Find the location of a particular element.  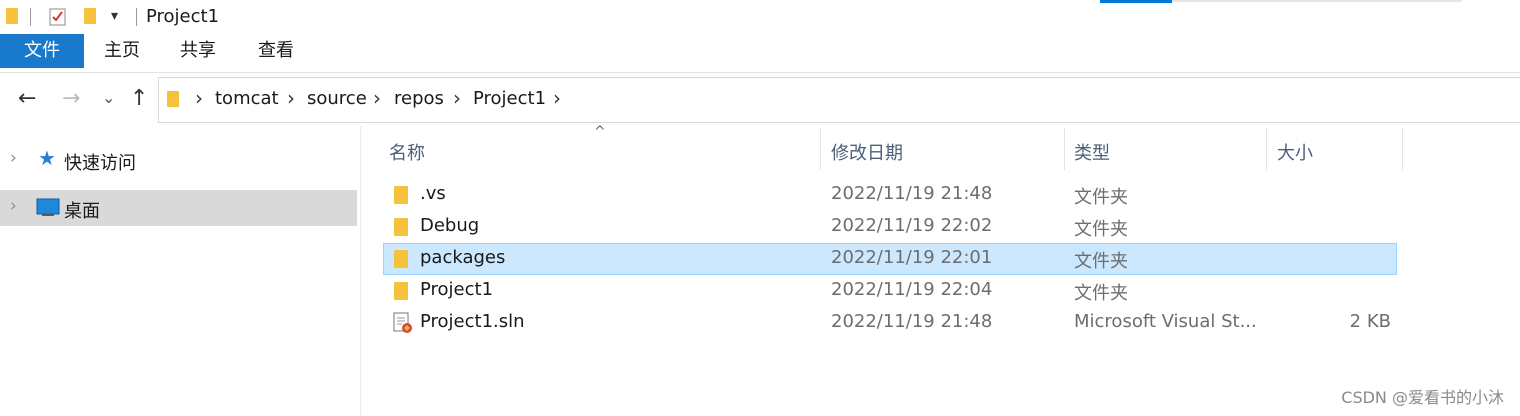

file-name: packages is located at coordinates (463, 257).